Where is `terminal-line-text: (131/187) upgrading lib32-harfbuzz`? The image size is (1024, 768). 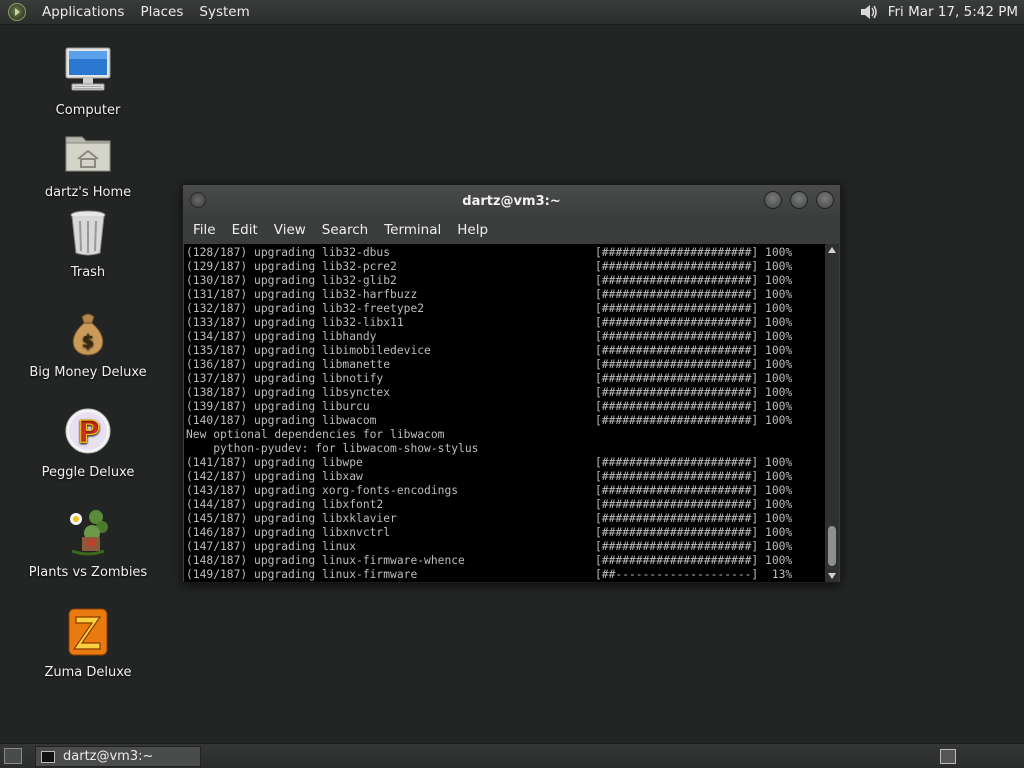 terminal-line-text: (131/187) upgrading lib32-harfbuzz is located at coordinates (302, 294).